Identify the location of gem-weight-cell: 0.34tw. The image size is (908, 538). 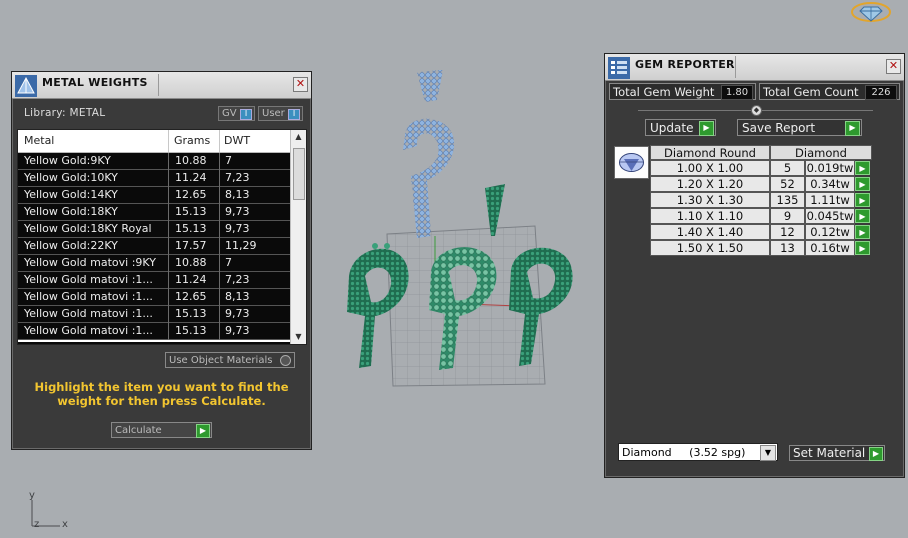
(830, 184).